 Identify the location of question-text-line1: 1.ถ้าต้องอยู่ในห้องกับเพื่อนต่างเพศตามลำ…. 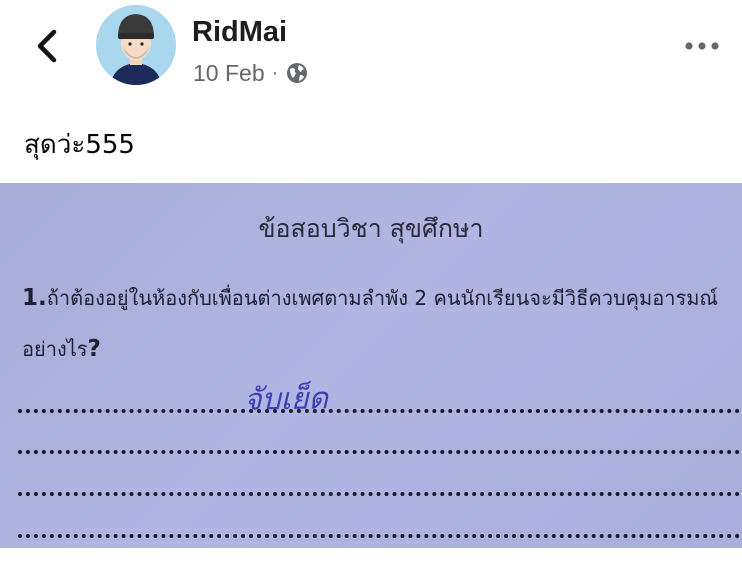
(370, 298).